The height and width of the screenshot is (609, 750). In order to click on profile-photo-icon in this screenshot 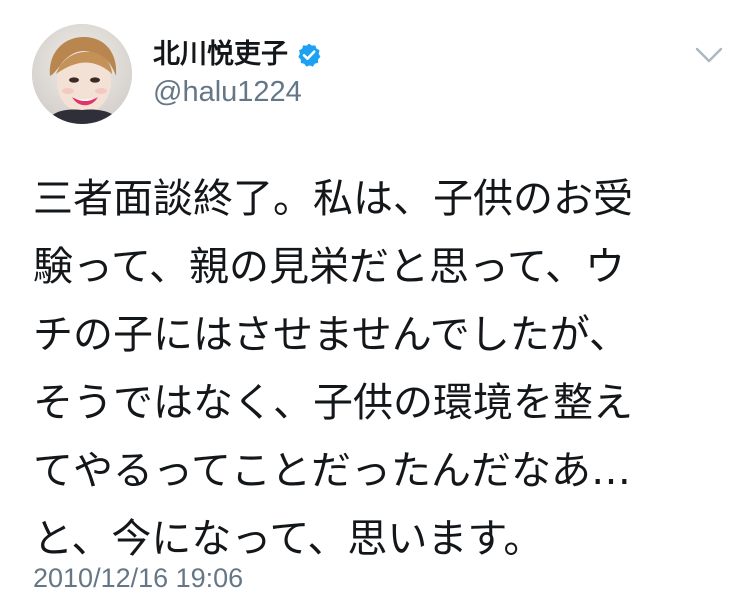, I will do `click(82, 74)`.